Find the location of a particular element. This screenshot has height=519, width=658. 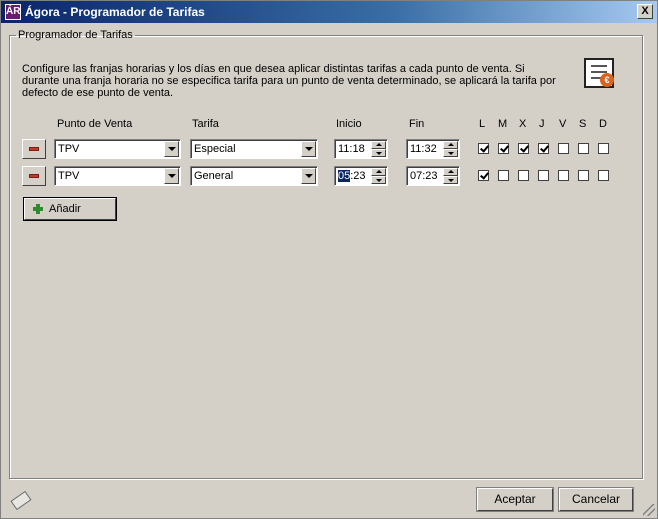

header-day-m: M is located at coordinates (503, 124).